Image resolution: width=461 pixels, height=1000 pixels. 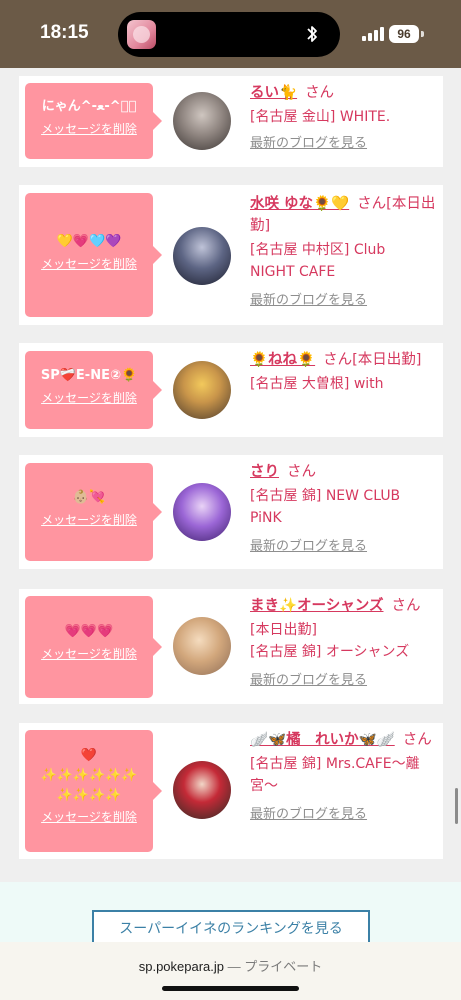 I want to click on scrollbar, so click(x=456, y=806).